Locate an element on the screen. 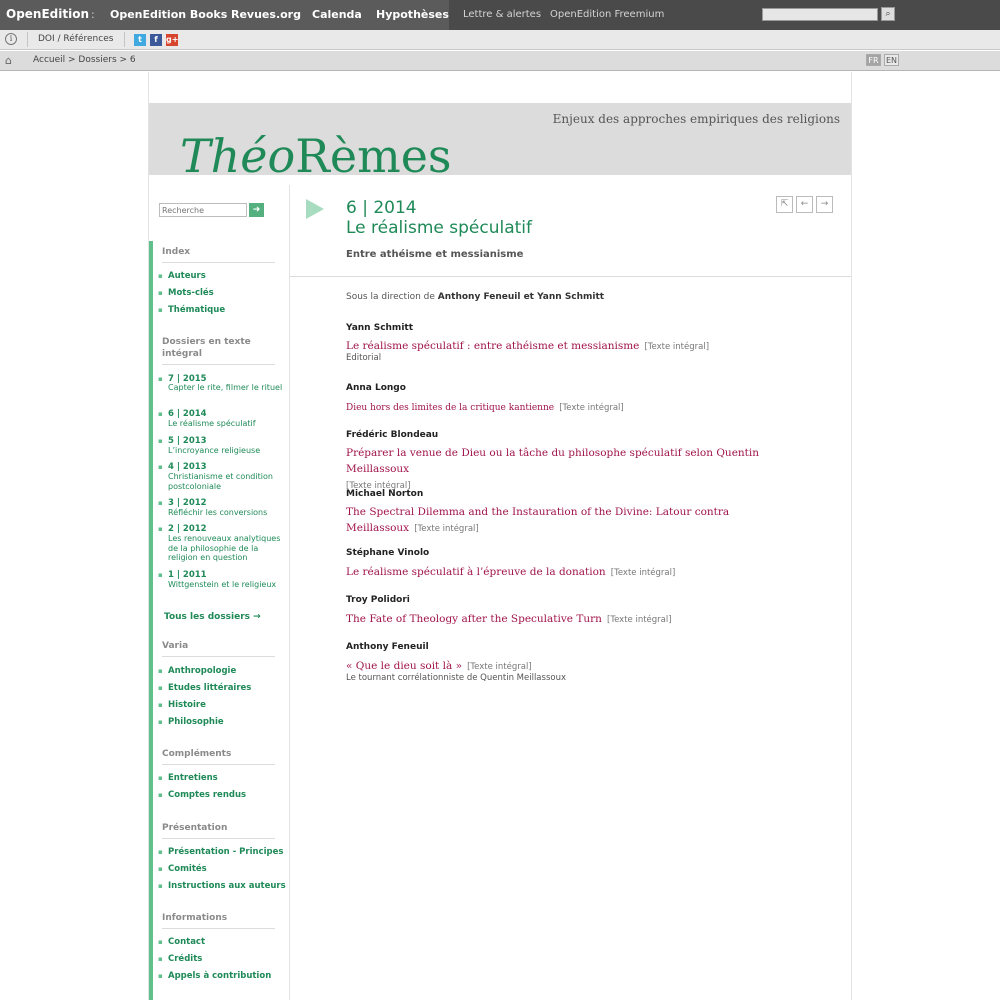 Image resolution: width=1000 pixels, height=1000 pixels. issue-link-1: 1 | 2011 is located at coordinates (187, 575).